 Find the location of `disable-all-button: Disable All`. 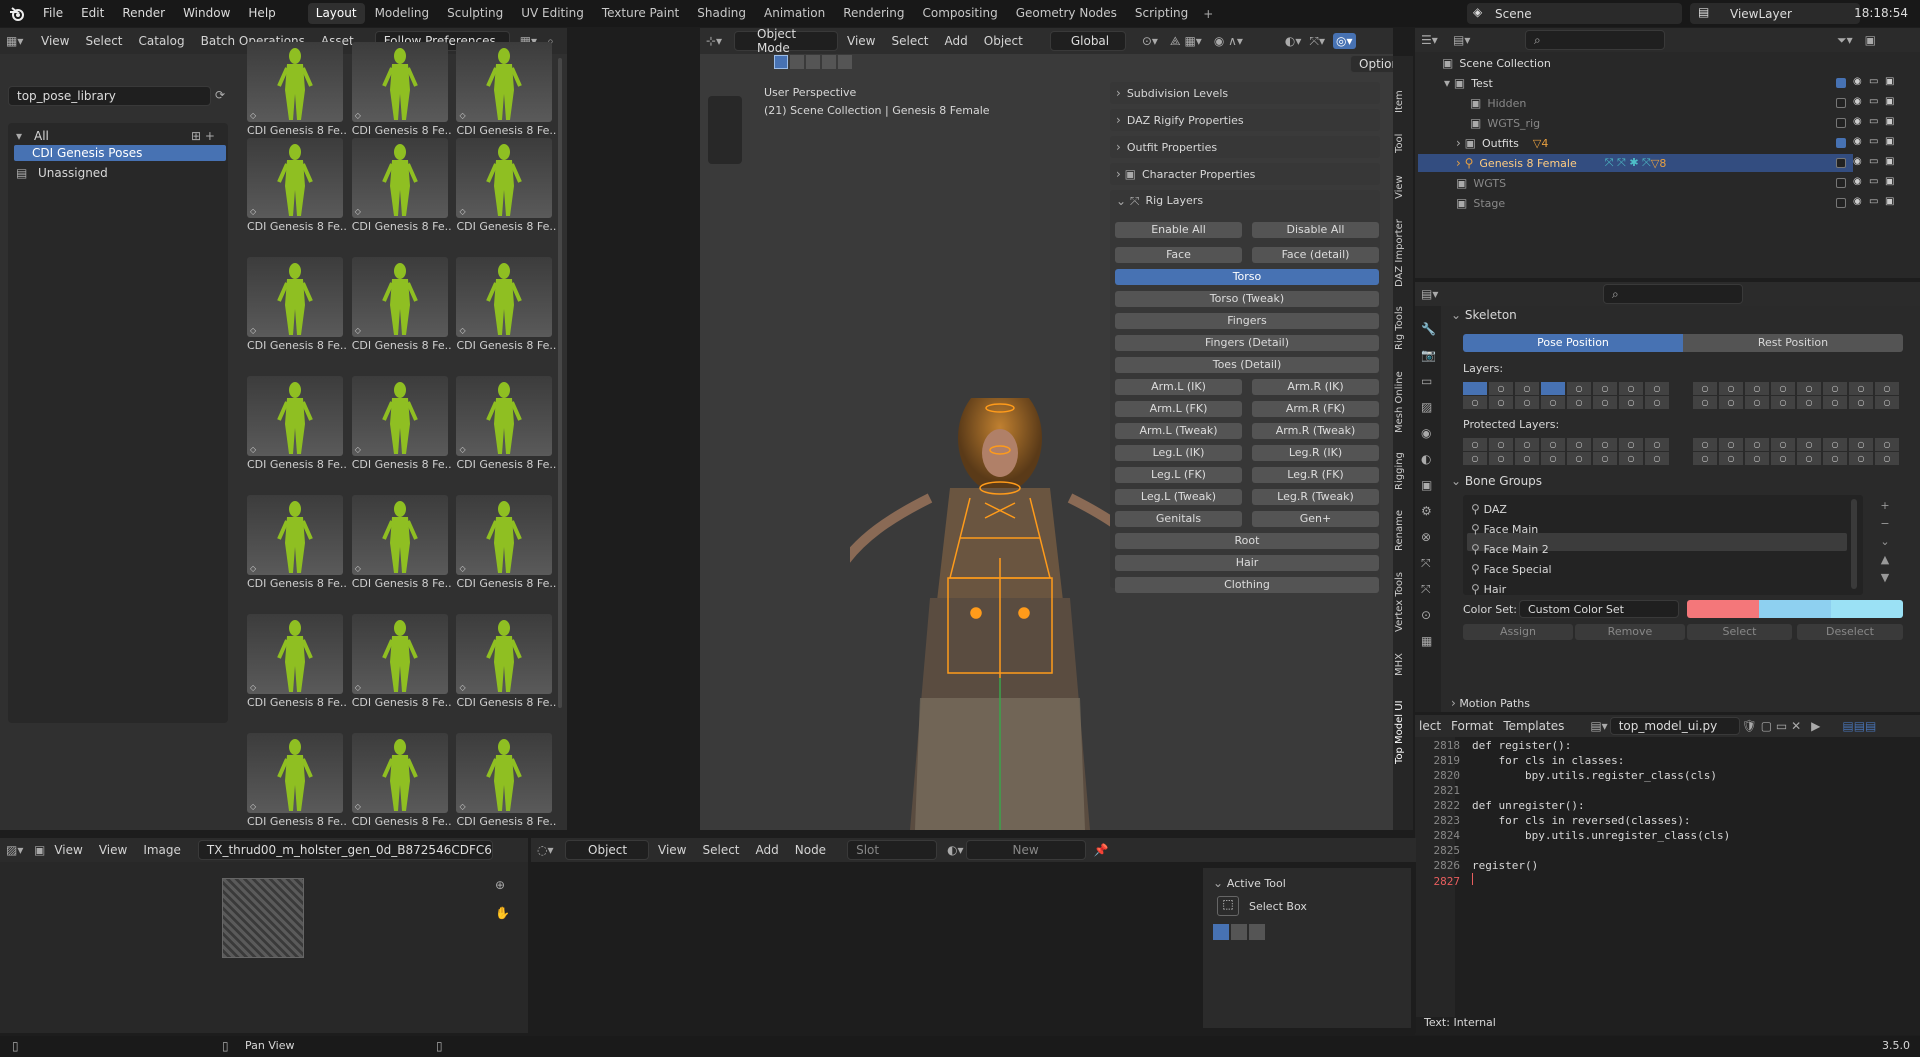

disable-all-button: Disable All is located at coordinates (1315, 230).